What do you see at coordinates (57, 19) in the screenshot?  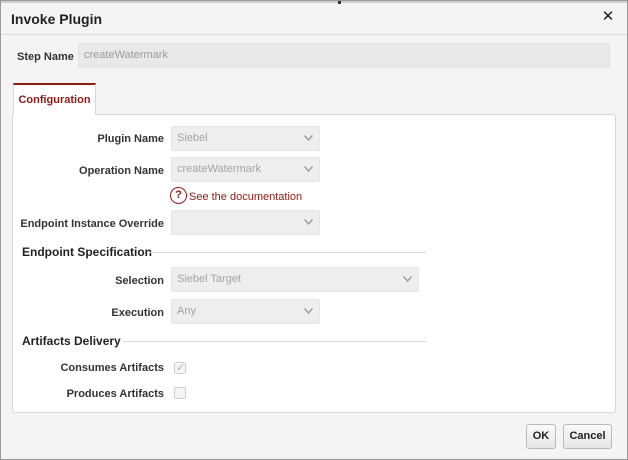 I see `dialog-title: Invoke Plugin` at bounding box center [57, 19].